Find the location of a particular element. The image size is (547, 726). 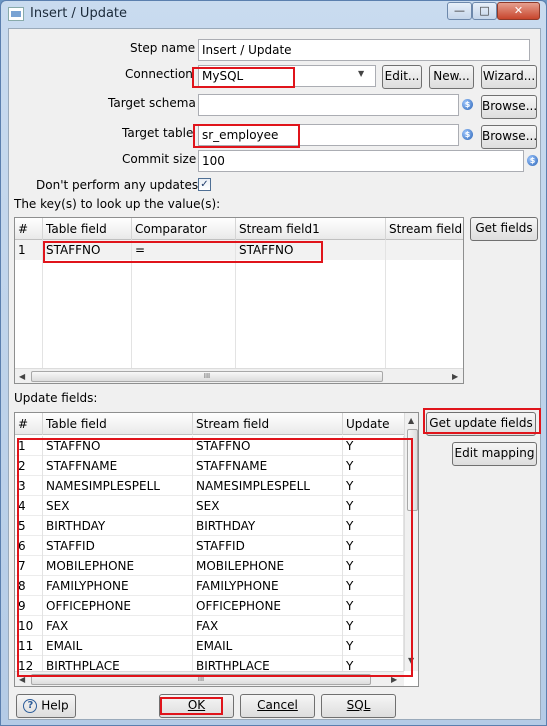

update-horizontal-scrollbar: ◀ III ▶ is located at coordinates (209, 678).